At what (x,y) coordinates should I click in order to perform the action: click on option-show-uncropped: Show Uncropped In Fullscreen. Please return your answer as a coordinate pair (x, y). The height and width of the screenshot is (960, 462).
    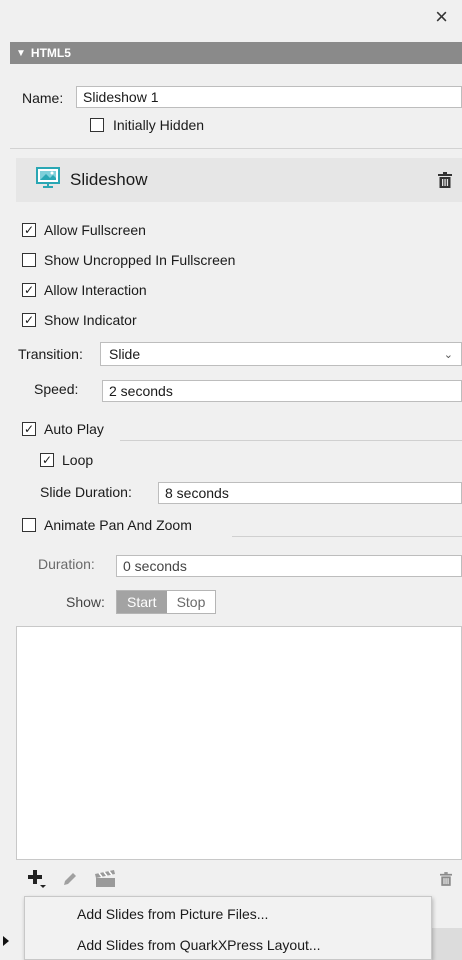
    Looking at the image, I should click on (128, 260).